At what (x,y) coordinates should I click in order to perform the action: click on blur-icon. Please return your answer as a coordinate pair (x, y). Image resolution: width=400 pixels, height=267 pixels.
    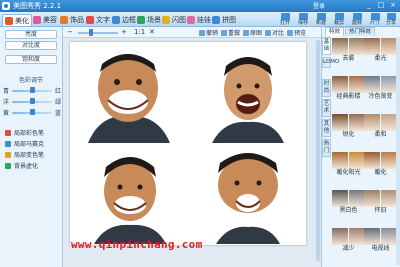
    Looking at the image, I should click on (8, 165).